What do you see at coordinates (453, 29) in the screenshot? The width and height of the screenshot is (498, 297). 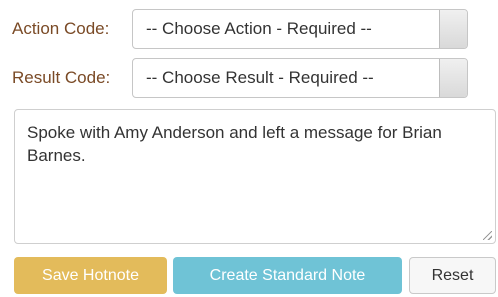 I see `action-code-dropdown-handle` at bounding box center [453, 29].